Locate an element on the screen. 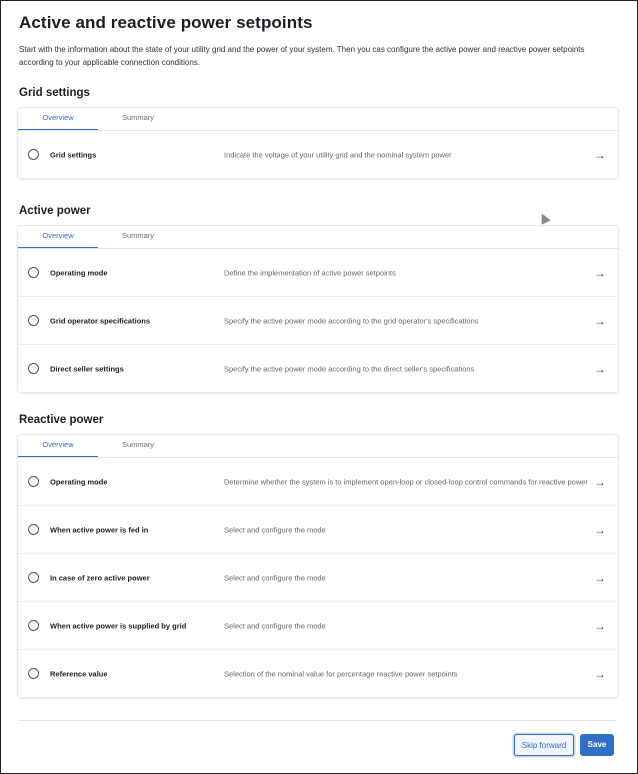 The height and width of the screenshot is (774, 638). section-title-grid: Grid settings is located at coordinates (54, 93).